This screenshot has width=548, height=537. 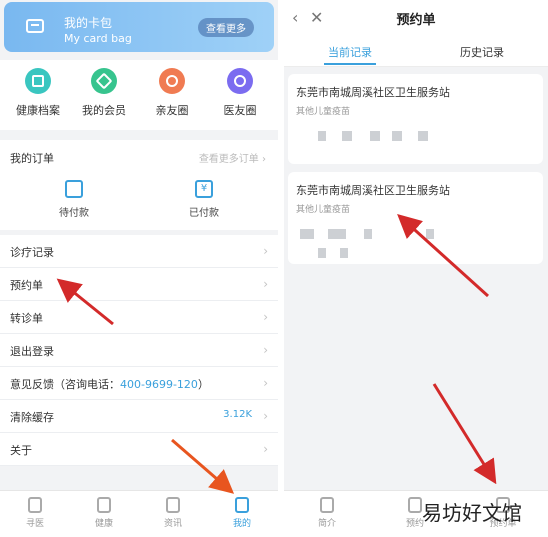 I want to click on quick-access-row: 健康档案 我的会员 亲友圈 医友圈, so click(x=139, y=95).